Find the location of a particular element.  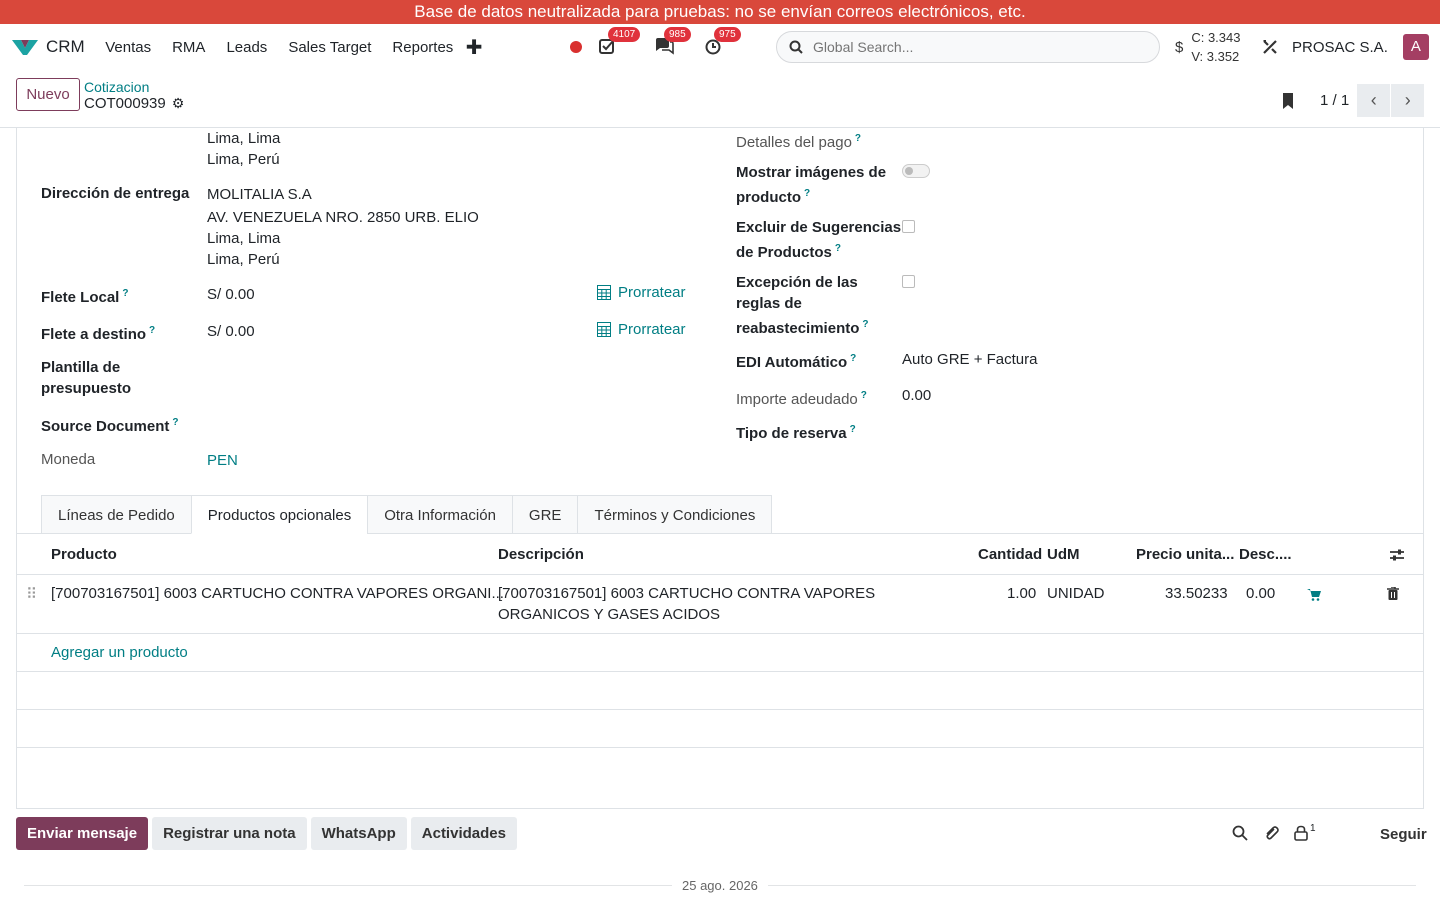

menu-rma: RMA is located at coordinates (189, 47).